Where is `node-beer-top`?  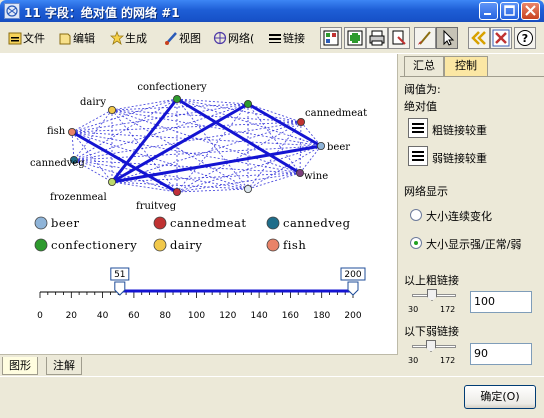 node-beer-top is located at coordinates (247, 104).